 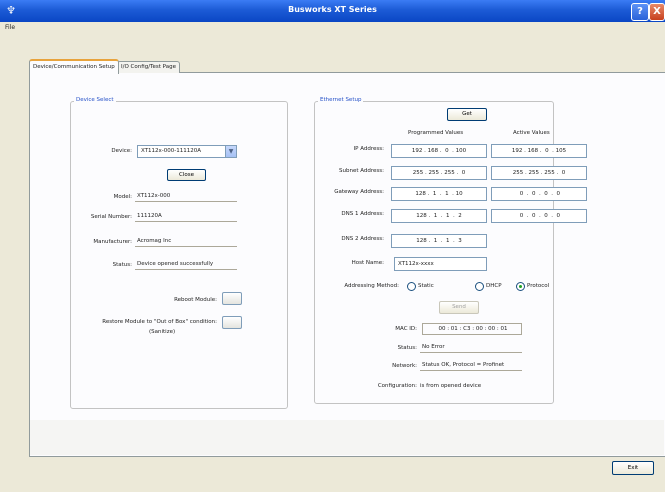 What do you see at coordinates (633, 468) in the screenshot?
I see `exit-button: Exit` at bounding box center [633, 468].